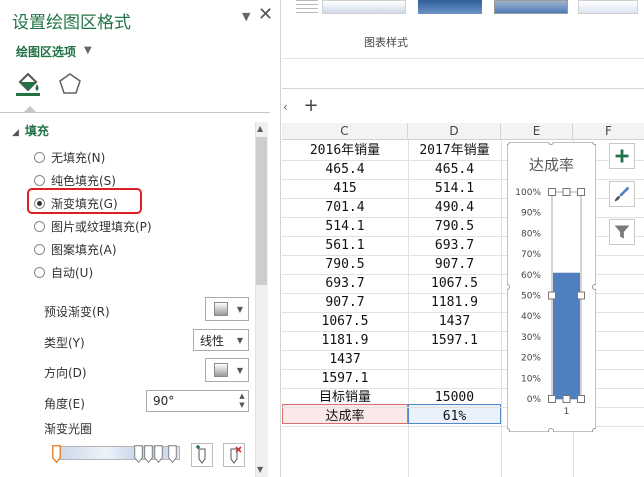 Image resolution: width=644 pixels, height=477 pixels. What do you see at coordinates (164, 401) in the screenshot?
I see `angle-value: 90°` at bounding box center [164, 401].